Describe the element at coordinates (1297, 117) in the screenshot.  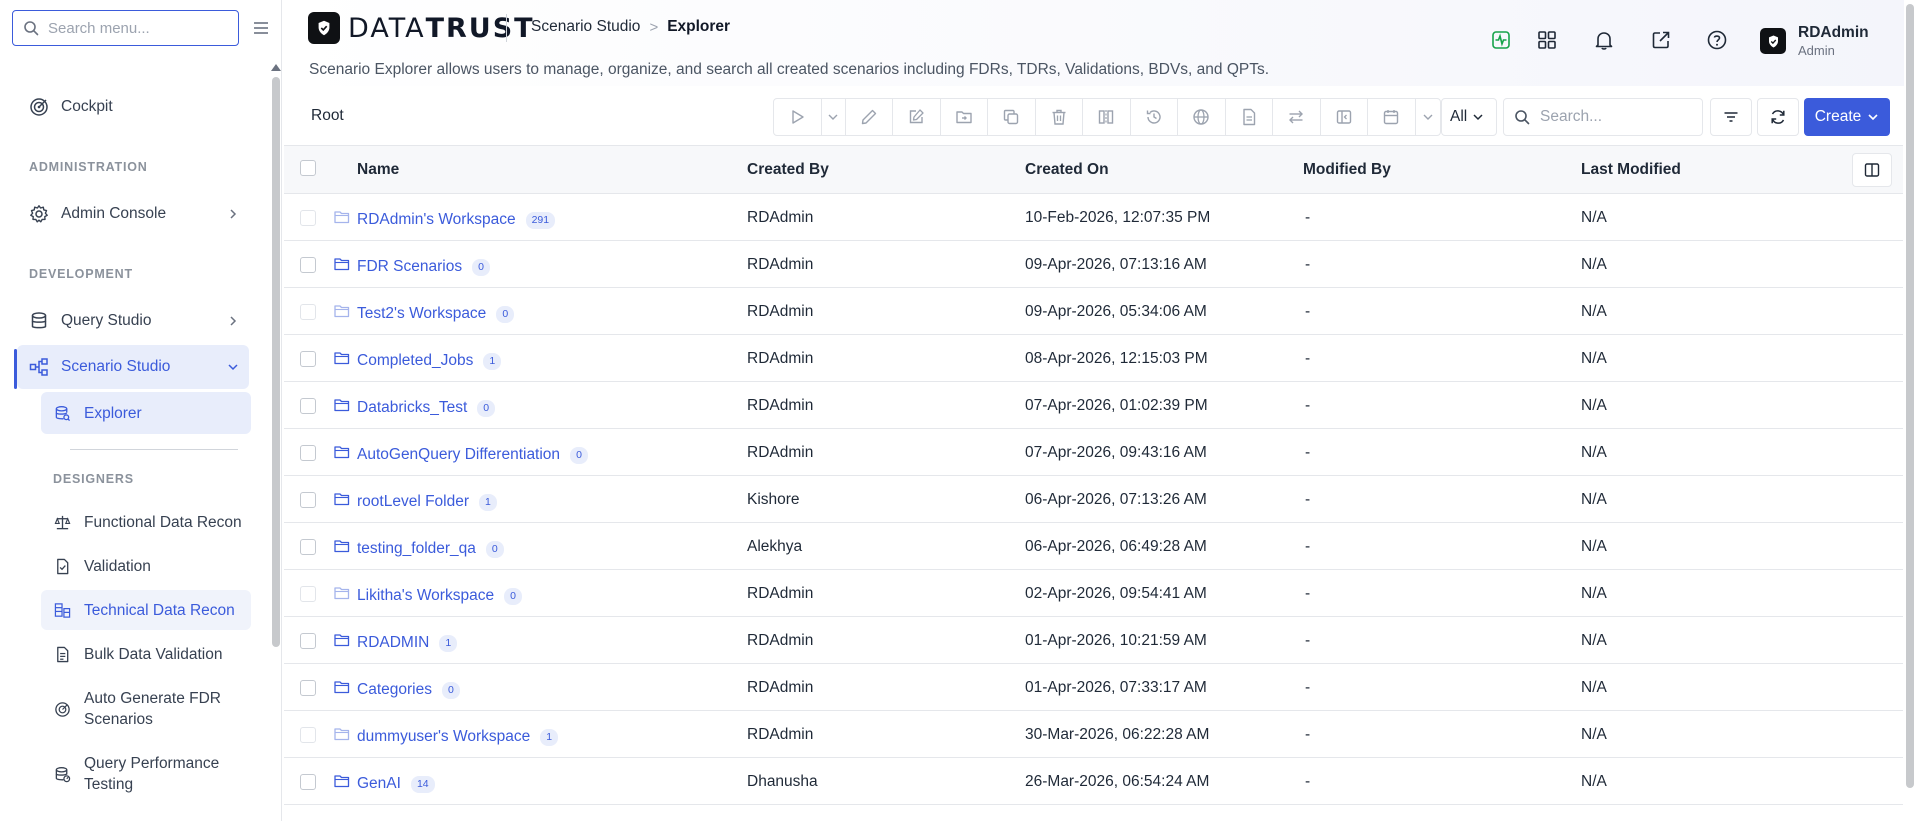
I see `transfer-button` at that location.